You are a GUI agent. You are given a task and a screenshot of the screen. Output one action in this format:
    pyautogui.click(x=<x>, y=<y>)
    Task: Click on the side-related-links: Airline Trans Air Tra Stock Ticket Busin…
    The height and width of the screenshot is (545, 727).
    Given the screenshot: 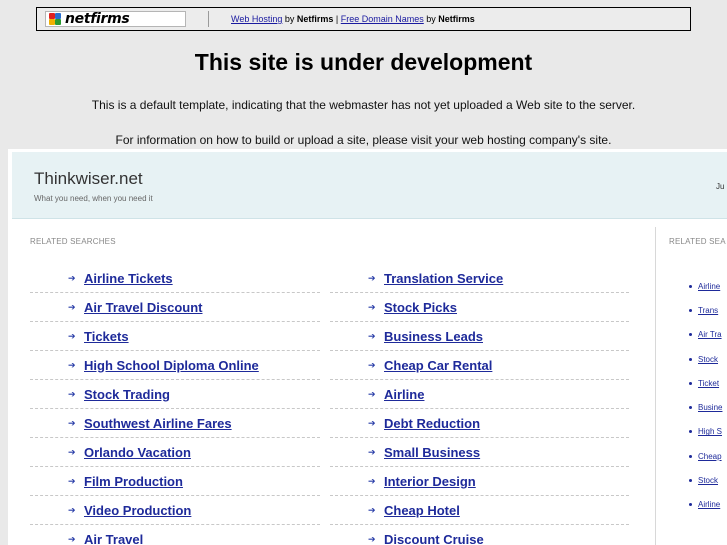 What is the action you would take?
    pyautogui.click(x=708, y=395)
    